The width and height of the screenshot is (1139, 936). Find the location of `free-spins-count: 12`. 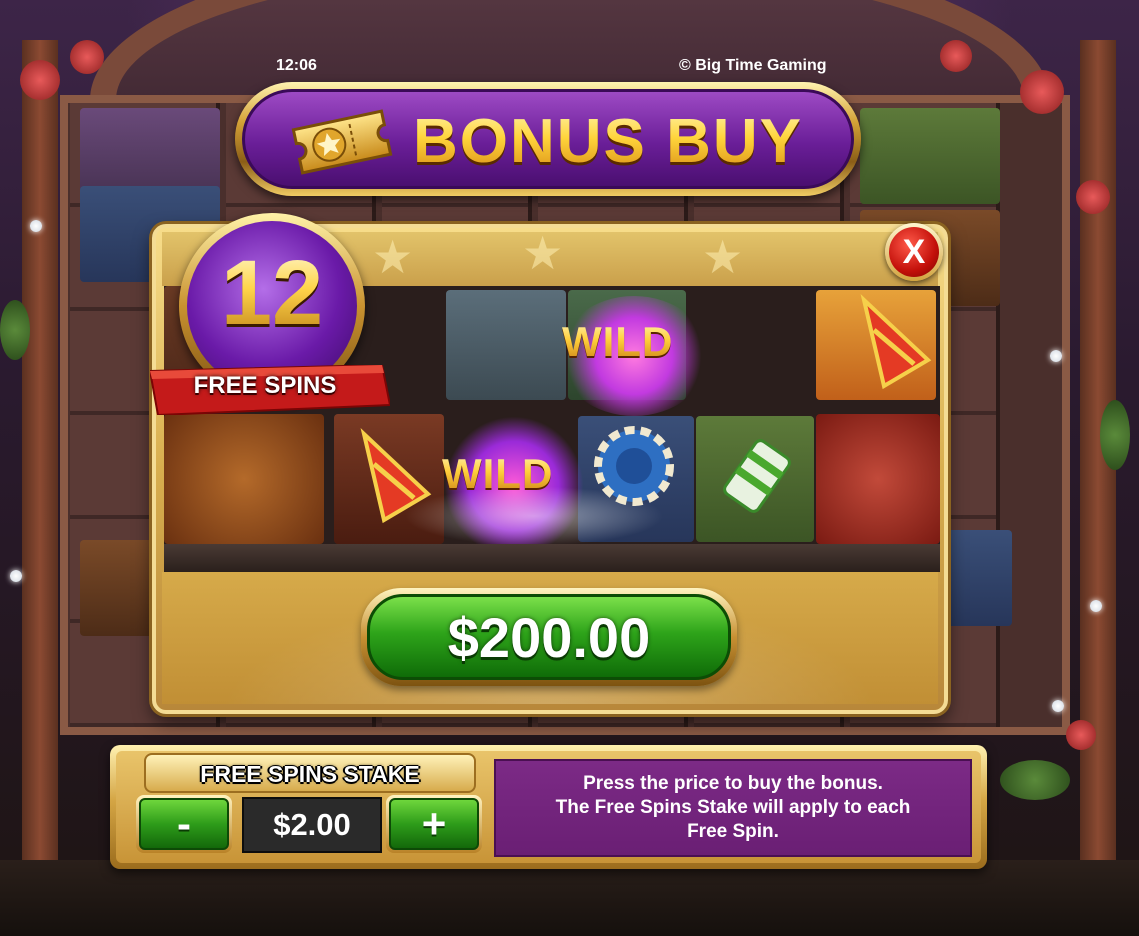

free-spins-count: 12 is located at coordinates (272, 293).